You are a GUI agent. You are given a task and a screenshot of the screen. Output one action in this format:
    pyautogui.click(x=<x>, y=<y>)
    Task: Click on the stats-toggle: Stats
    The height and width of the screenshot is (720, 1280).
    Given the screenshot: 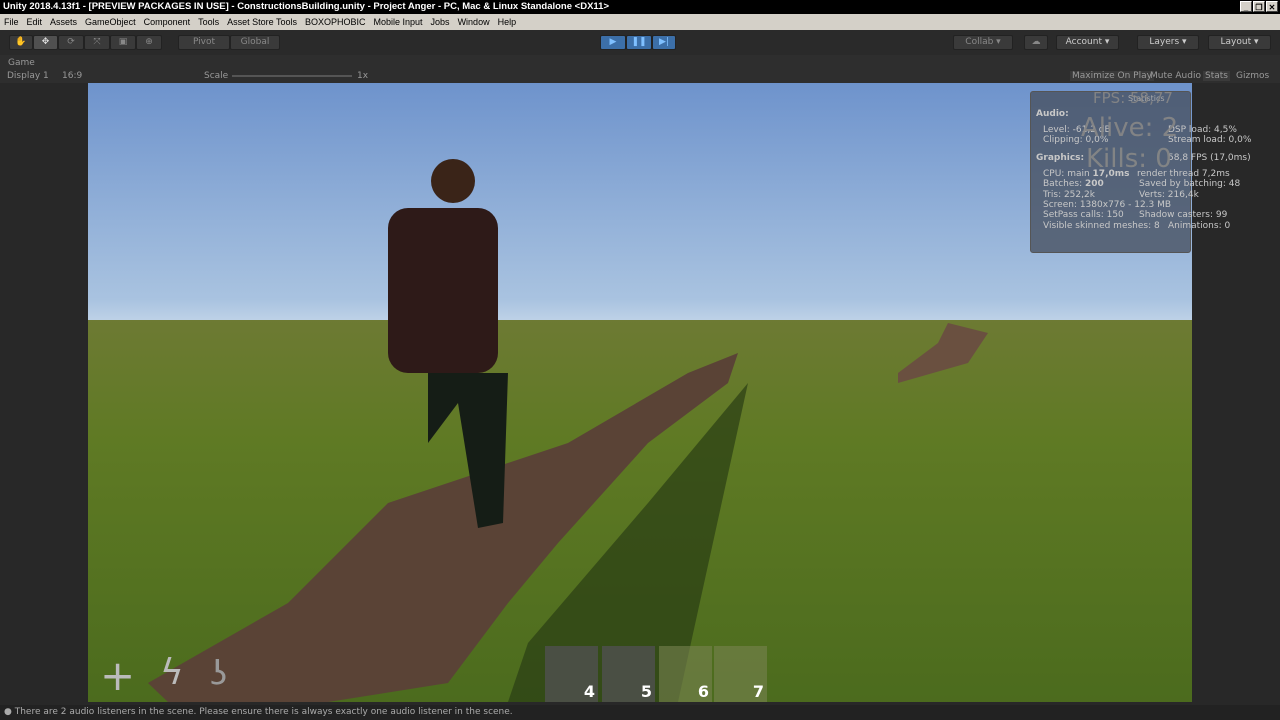 What is the action you would take?
    pyautogui.click(x=1216, y=76)
    